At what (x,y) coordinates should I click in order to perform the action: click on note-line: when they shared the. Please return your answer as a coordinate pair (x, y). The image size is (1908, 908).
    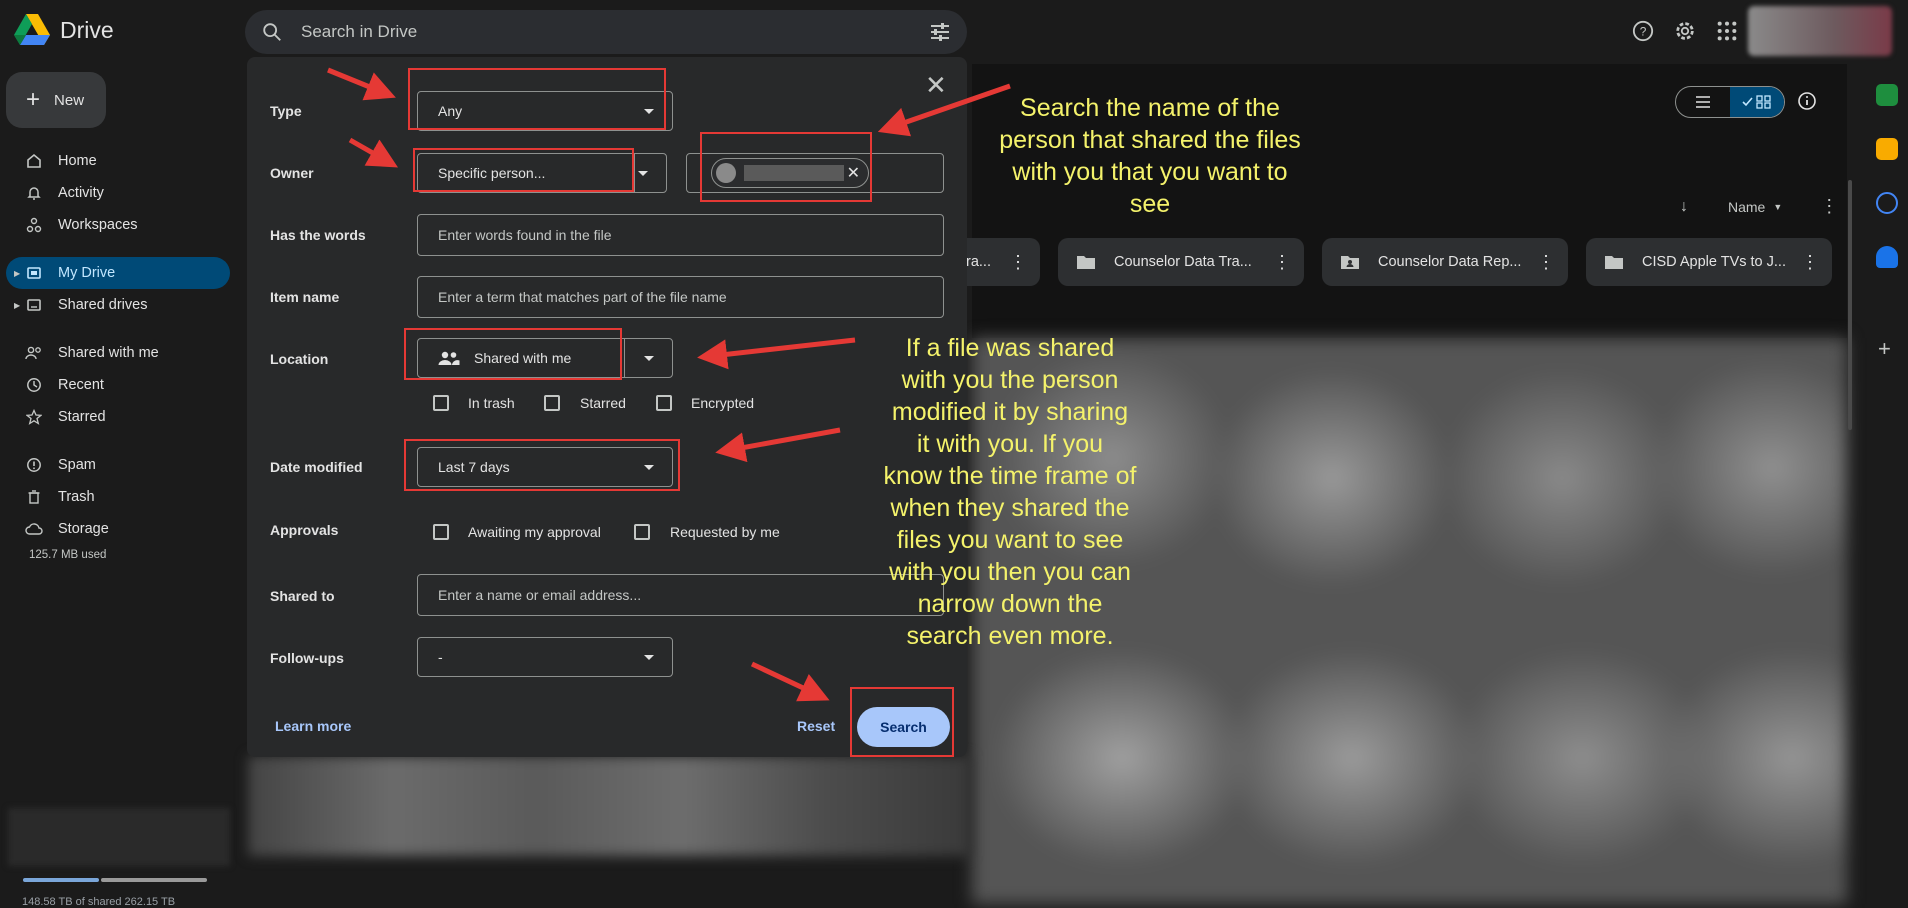
    Looking at the image, I should click on (1010, 508).